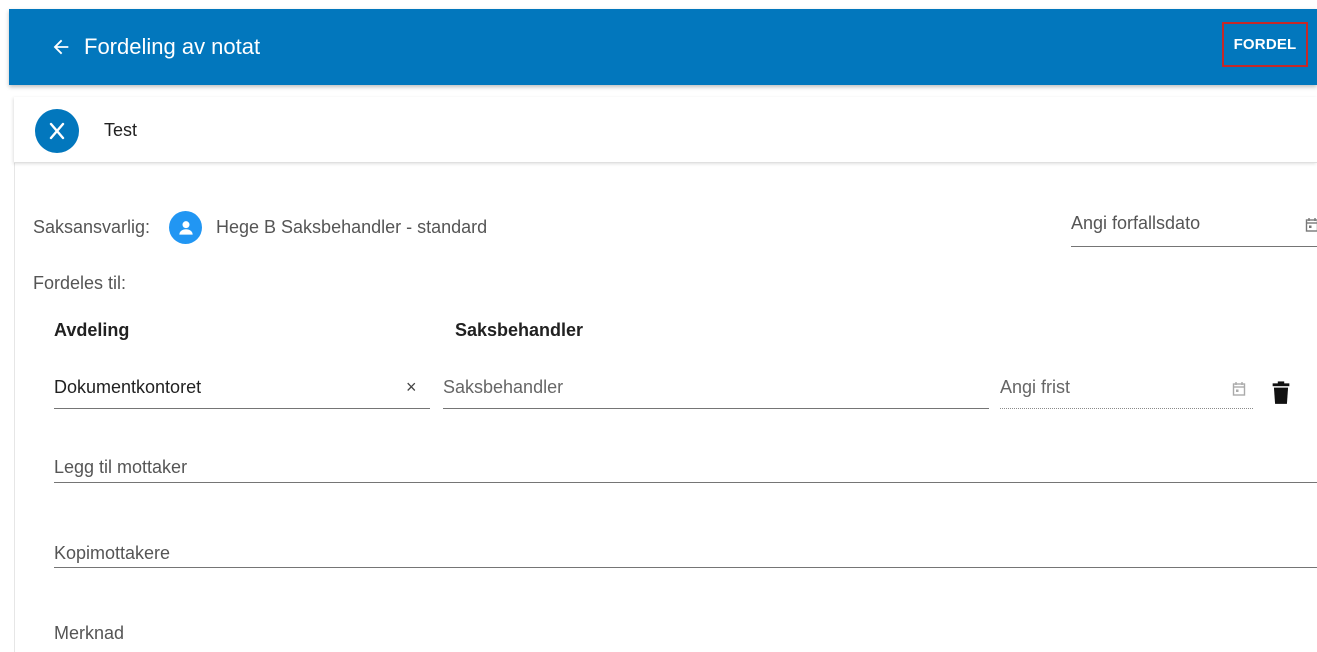 This screenshot has width=1317, height=652. I want to click on close-icon, so click(57, 131).